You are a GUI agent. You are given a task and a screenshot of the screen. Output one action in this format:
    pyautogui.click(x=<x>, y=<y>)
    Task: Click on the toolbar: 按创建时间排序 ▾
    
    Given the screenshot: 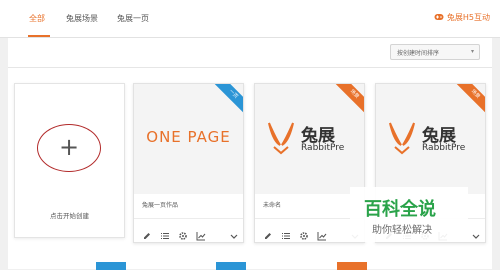 What is the action you would take?
    pyautogui.click(x=250, y=53)
    